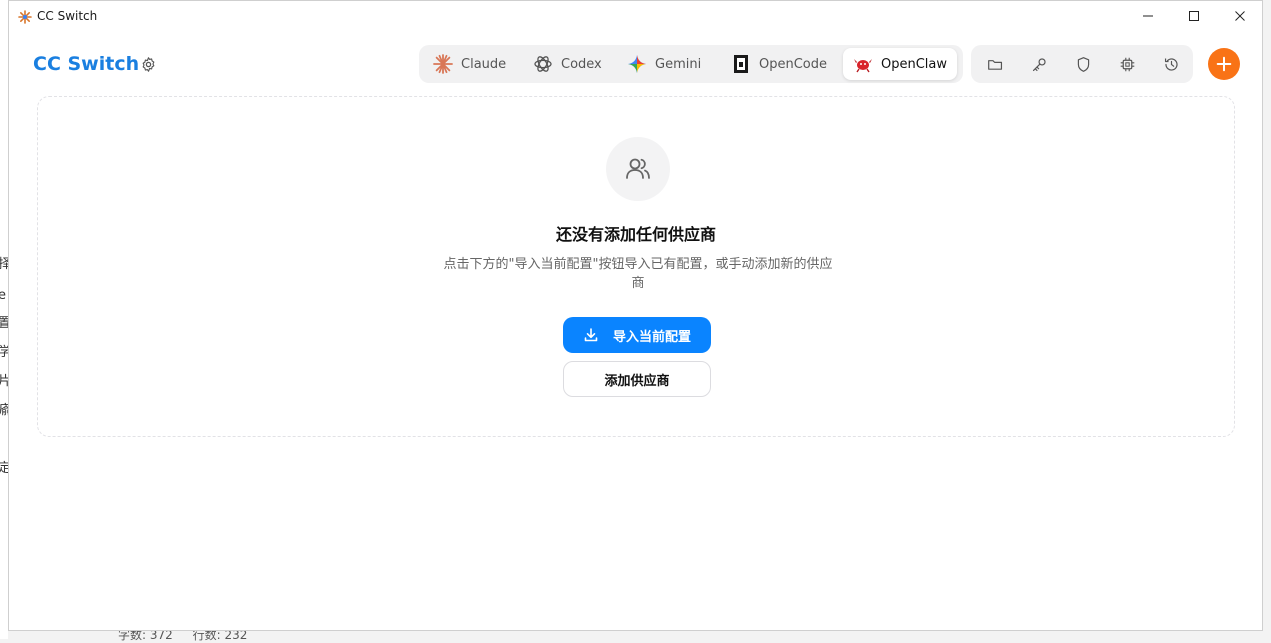 The width and height of the screenshot is (1271, 643). I want to click on close-icon, so click(1240, 16).